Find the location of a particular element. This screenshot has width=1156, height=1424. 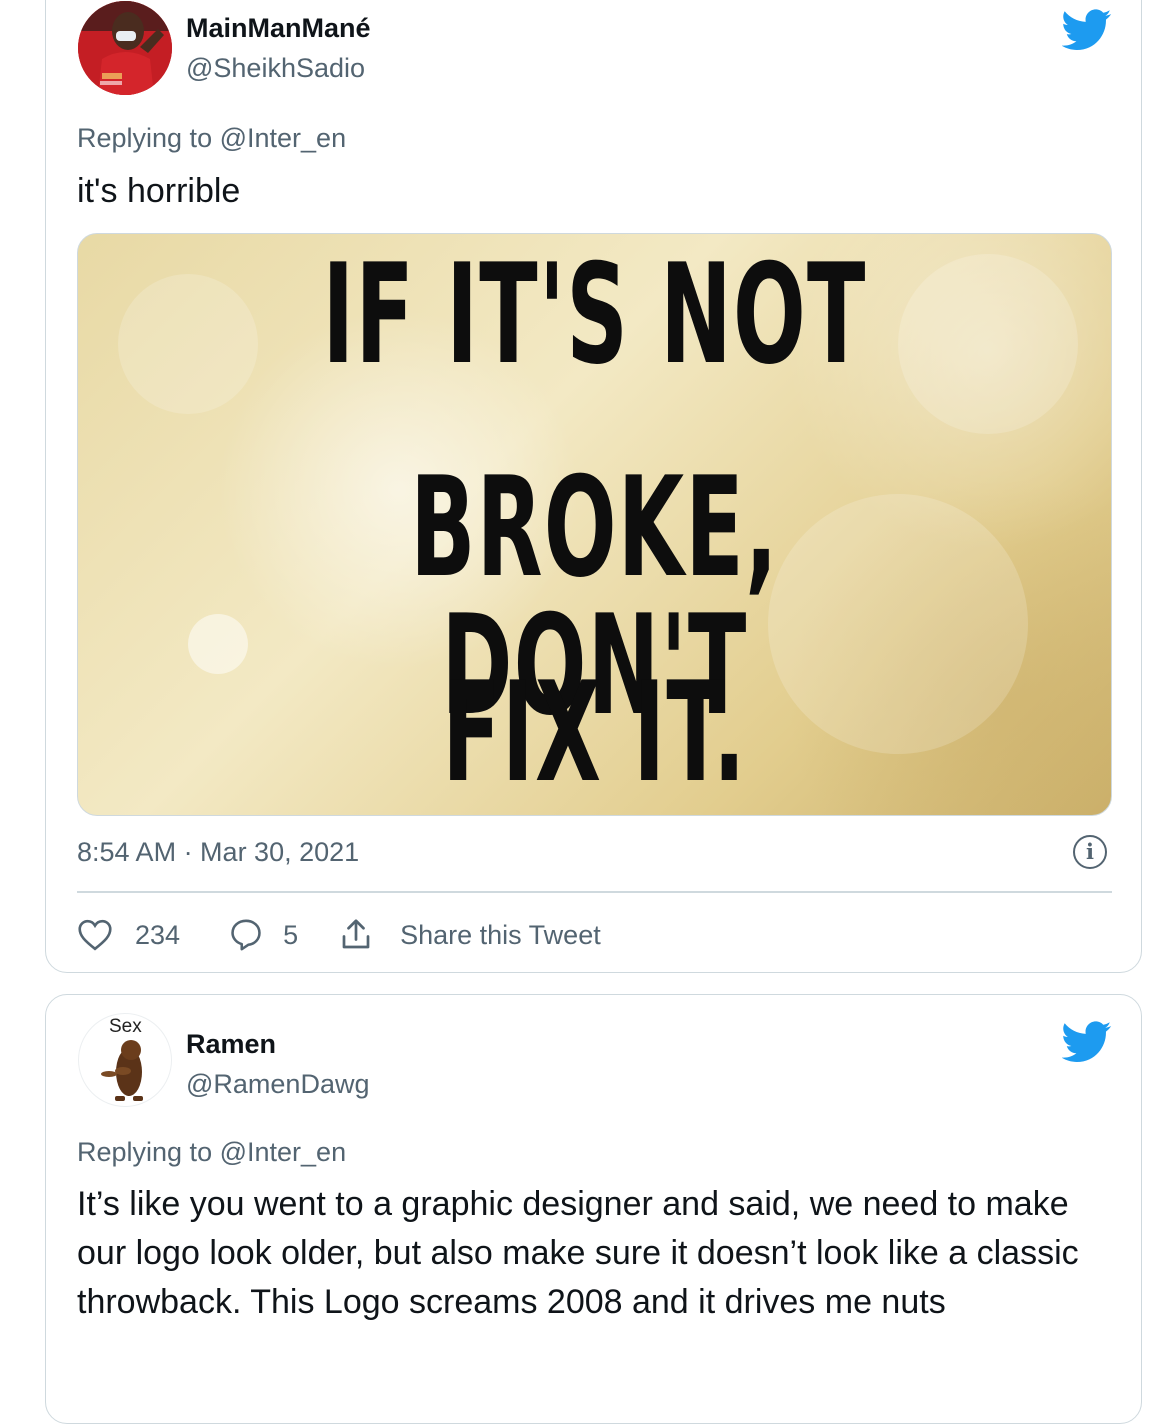

heart-icon is located at coordinates (95, 935).